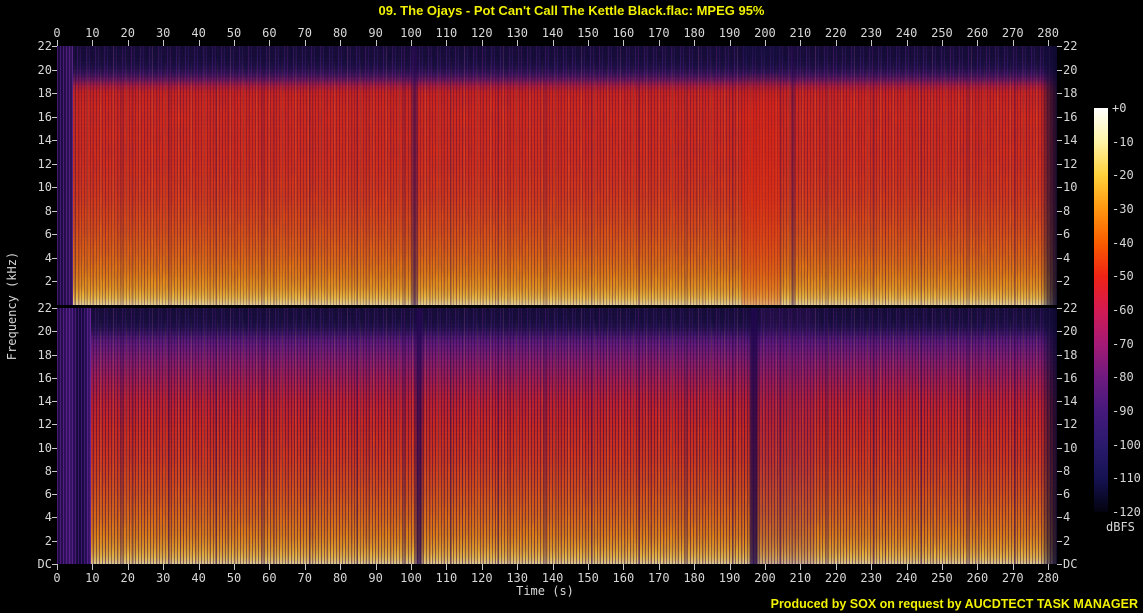  Describe the element at coordinates (552, 33) in the screenshot. I see `time-tick-label: 140` at that location.